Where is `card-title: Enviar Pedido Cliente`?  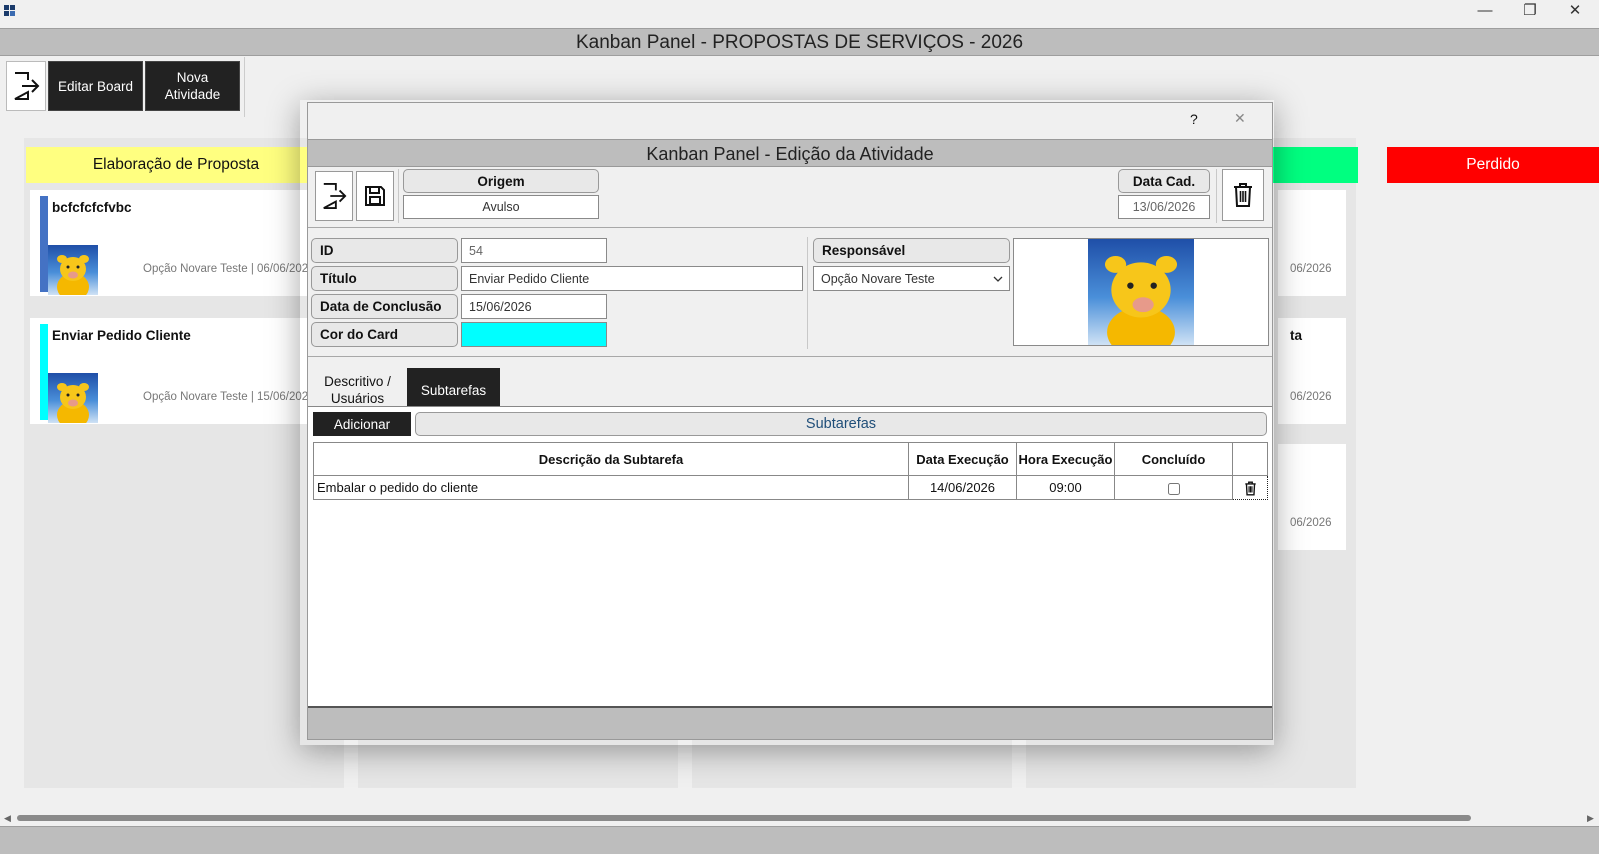
card-title: Enviar Pedido Cliente is located at coordinates (121, 335).